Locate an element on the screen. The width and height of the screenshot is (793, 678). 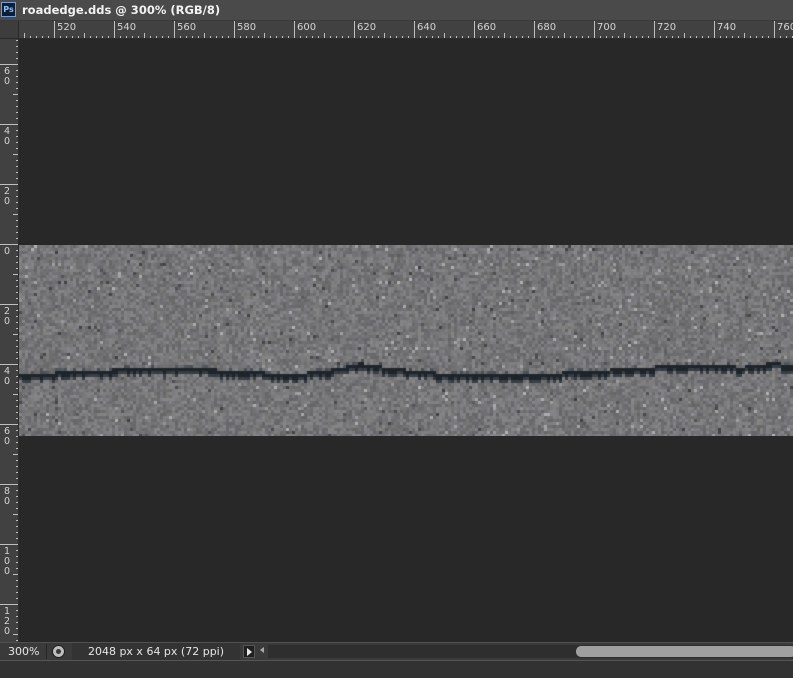
horizontal-scrollbar is located at coordinates (530, 651).